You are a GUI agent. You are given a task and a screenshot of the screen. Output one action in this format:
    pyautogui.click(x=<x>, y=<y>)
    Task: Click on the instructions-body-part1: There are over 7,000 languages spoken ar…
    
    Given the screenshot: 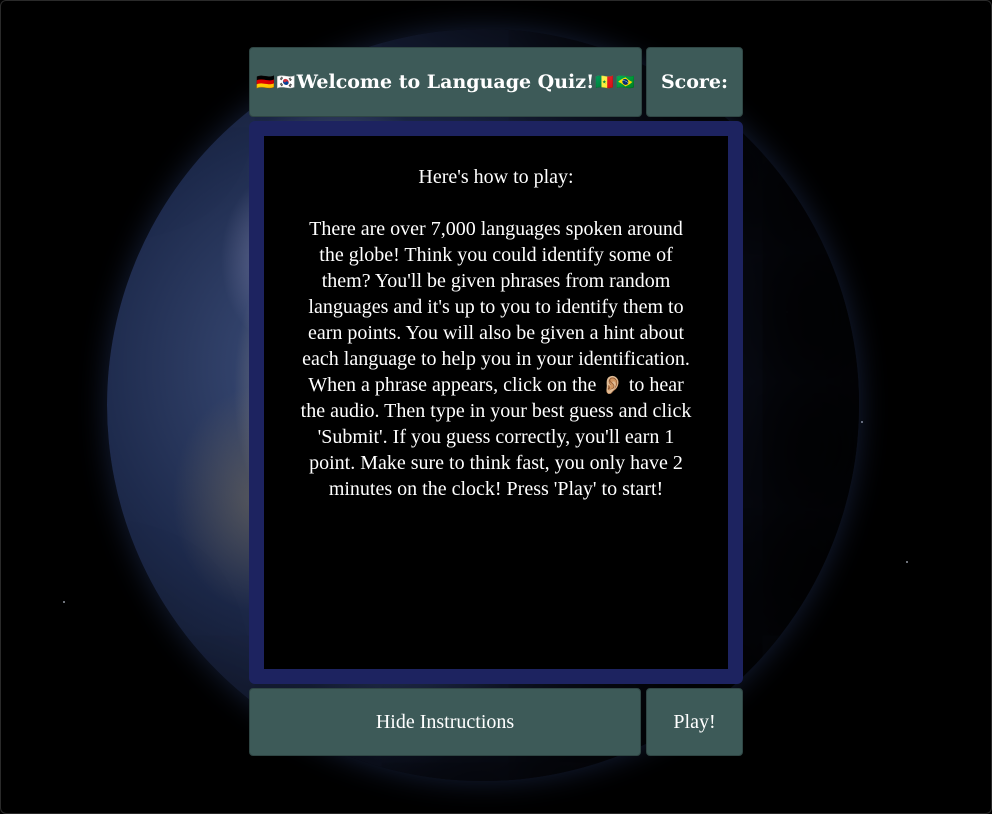 What is the action you would take?
    pyautogui.click(x=496, y=307)
    